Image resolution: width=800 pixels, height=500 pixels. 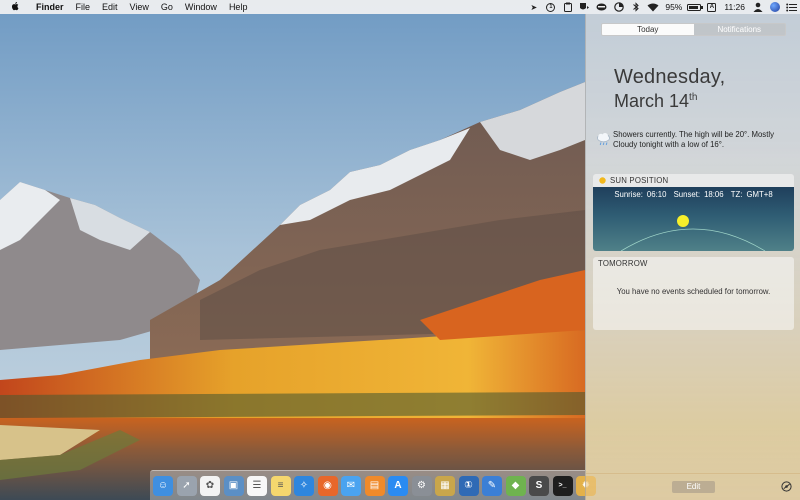 I want to click on battery-icon, so click(x=694, y=7).